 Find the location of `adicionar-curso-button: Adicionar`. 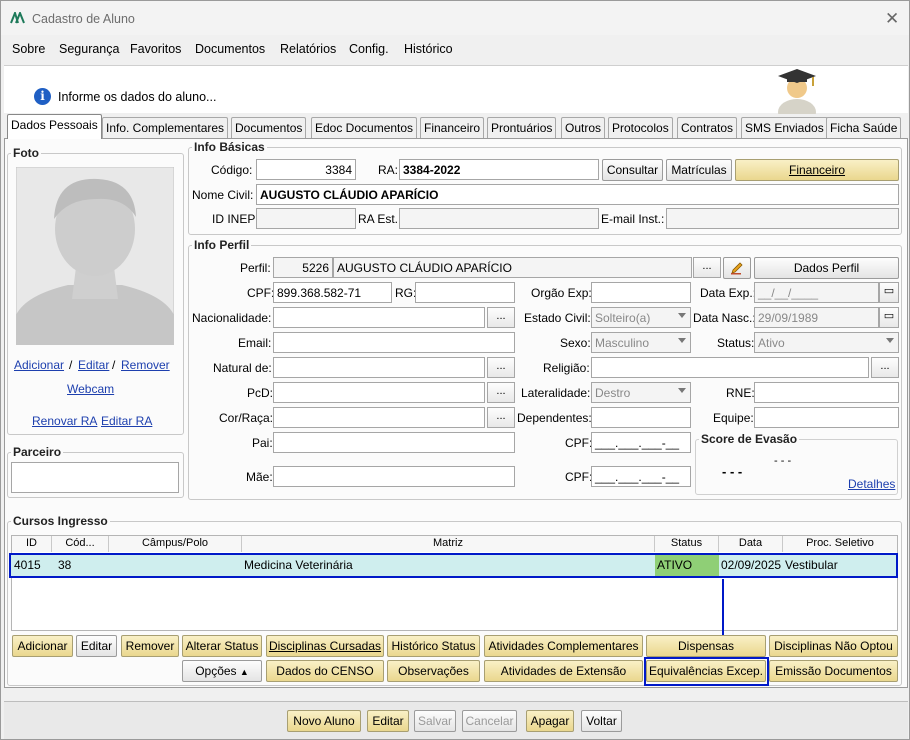

adicionar-curso-button: Adicionar is located at coordinates (42, 646).